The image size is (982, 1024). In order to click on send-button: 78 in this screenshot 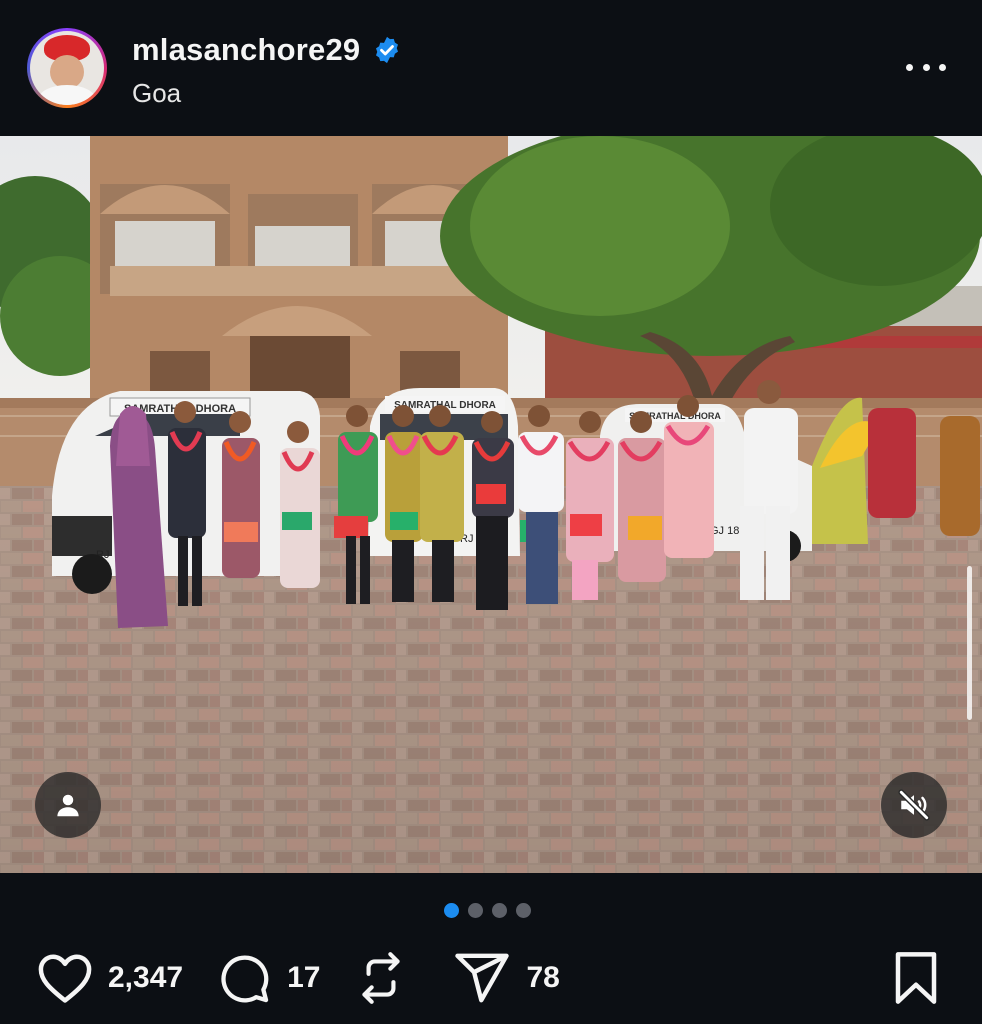, I will do `click(507, 978)`.